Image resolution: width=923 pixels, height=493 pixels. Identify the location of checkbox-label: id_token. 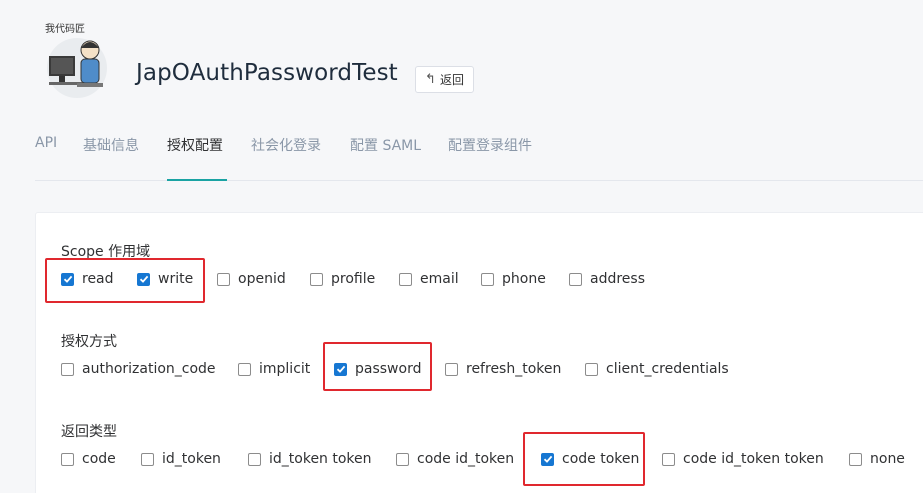
(191, 459).